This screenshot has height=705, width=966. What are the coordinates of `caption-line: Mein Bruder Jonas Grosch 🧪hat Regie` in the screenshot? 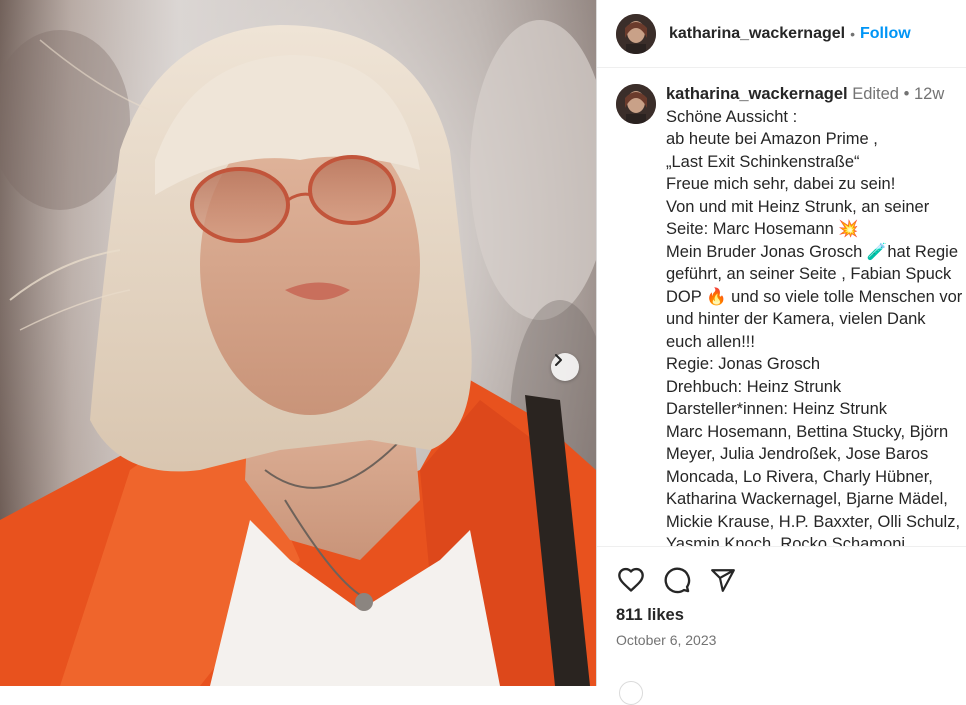 It's located at (812, 251).